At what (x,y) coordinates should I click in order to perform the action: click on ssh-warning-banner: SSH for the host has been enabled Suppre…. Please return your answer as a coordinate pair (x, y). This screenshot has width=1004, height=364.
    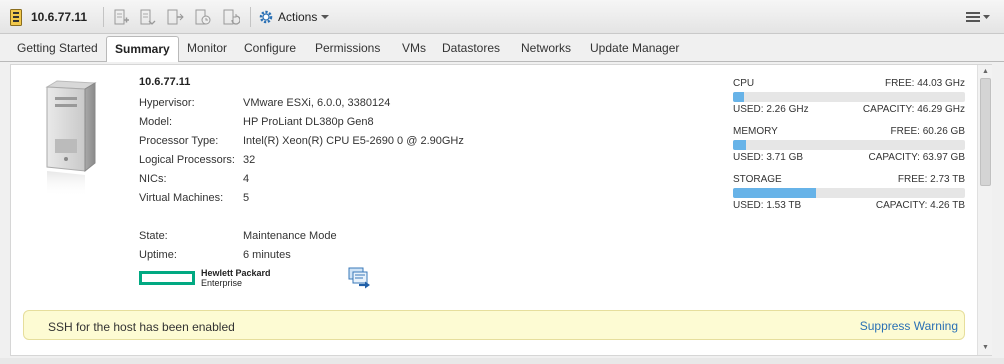
    Looking at the image, I should click on (494, 325).